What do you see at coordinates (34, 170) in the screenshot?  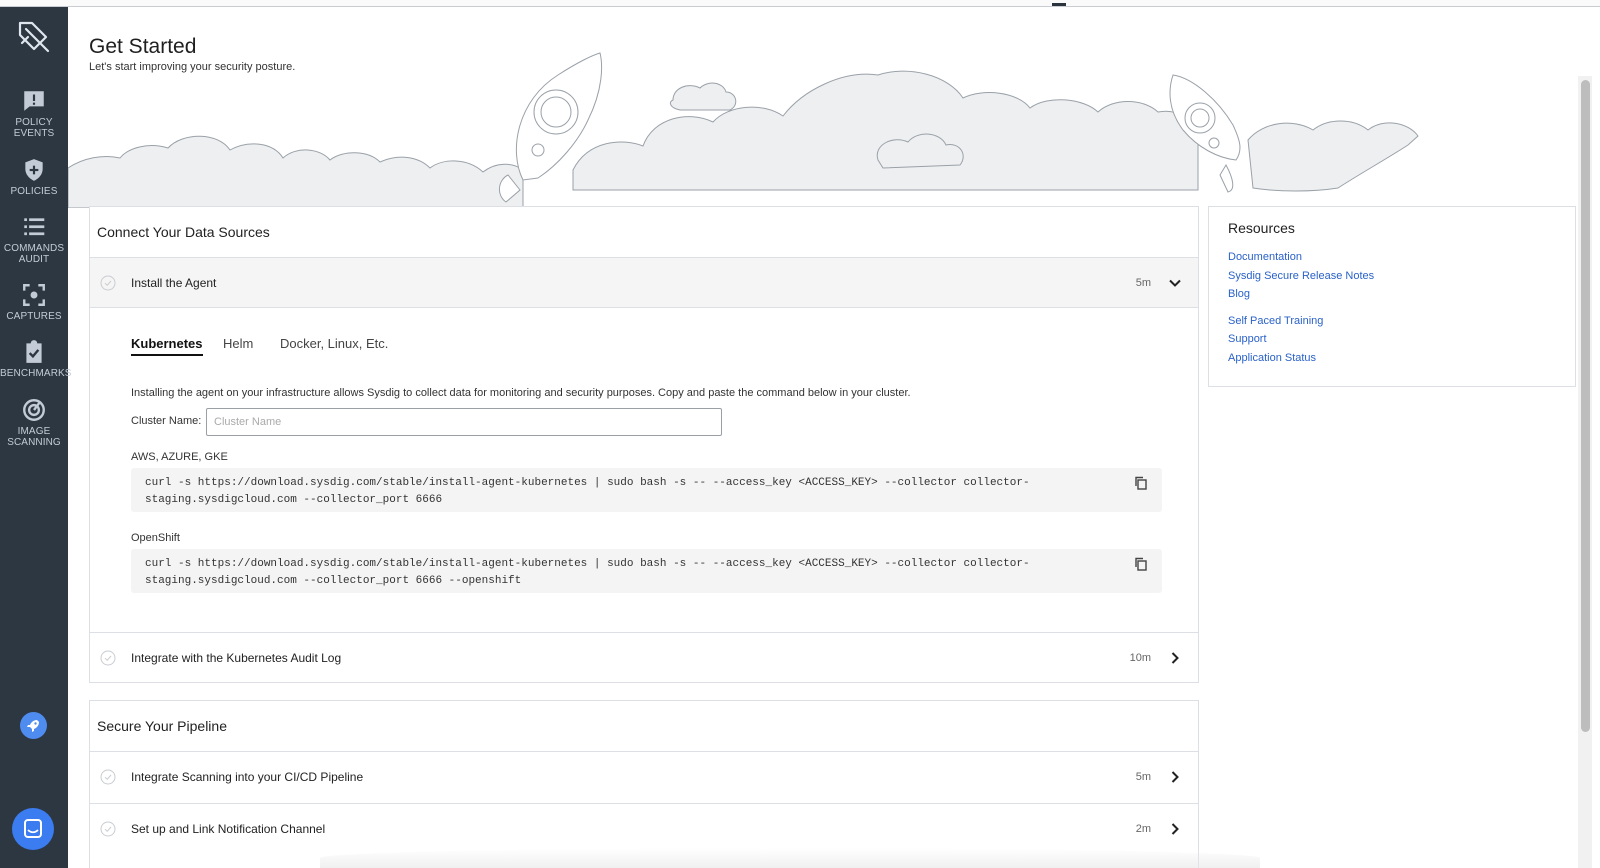 I see `shield-icon` at bounding box center [34, 170].